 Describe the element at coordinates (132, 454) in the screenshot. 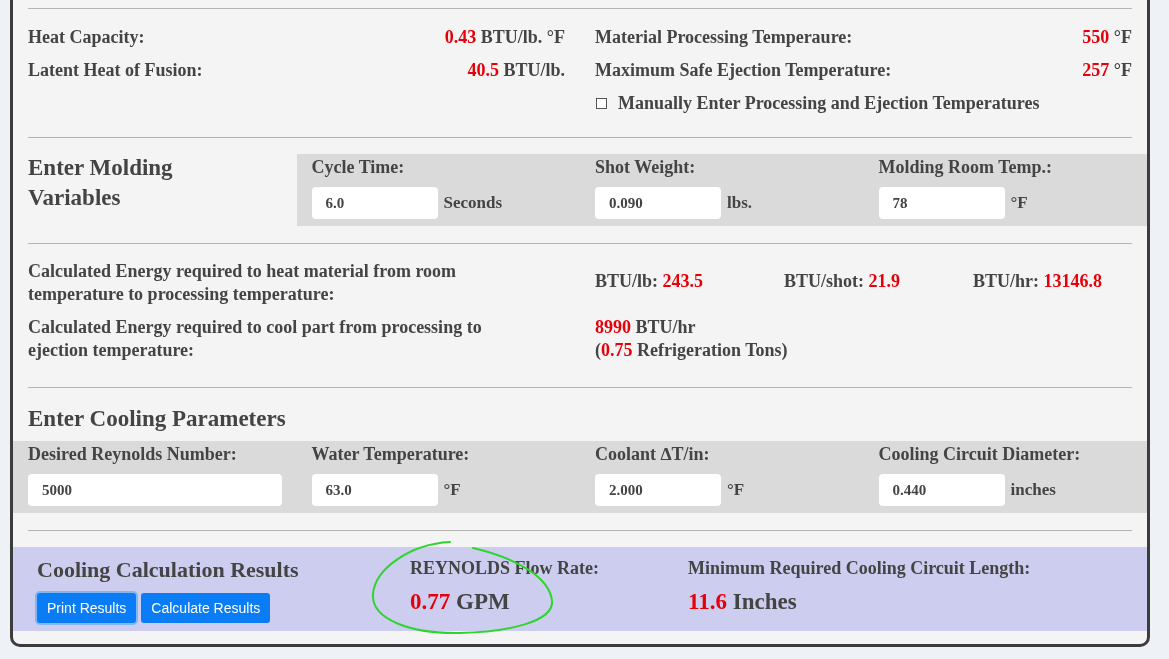

I see `field-label: Desired Reynolds Number:` at that location.